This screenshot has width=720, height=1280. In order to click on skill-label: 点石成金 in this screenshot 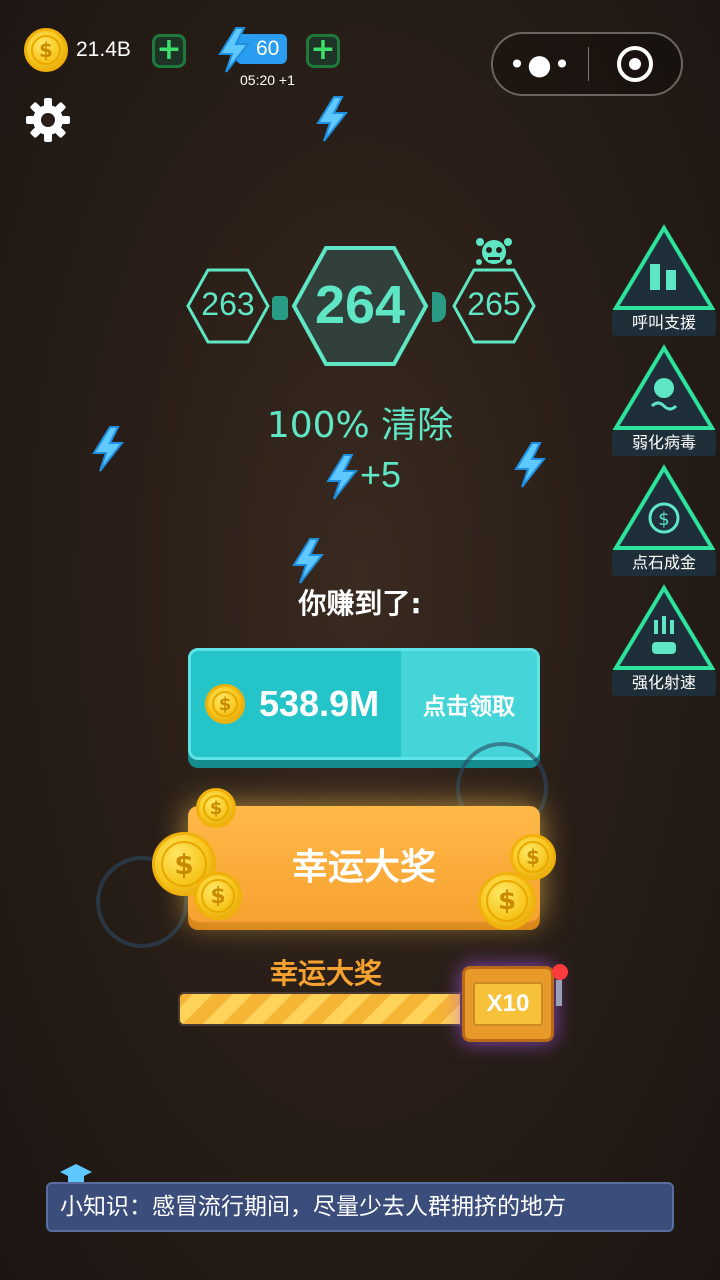, I will do `click(664, 563)`.